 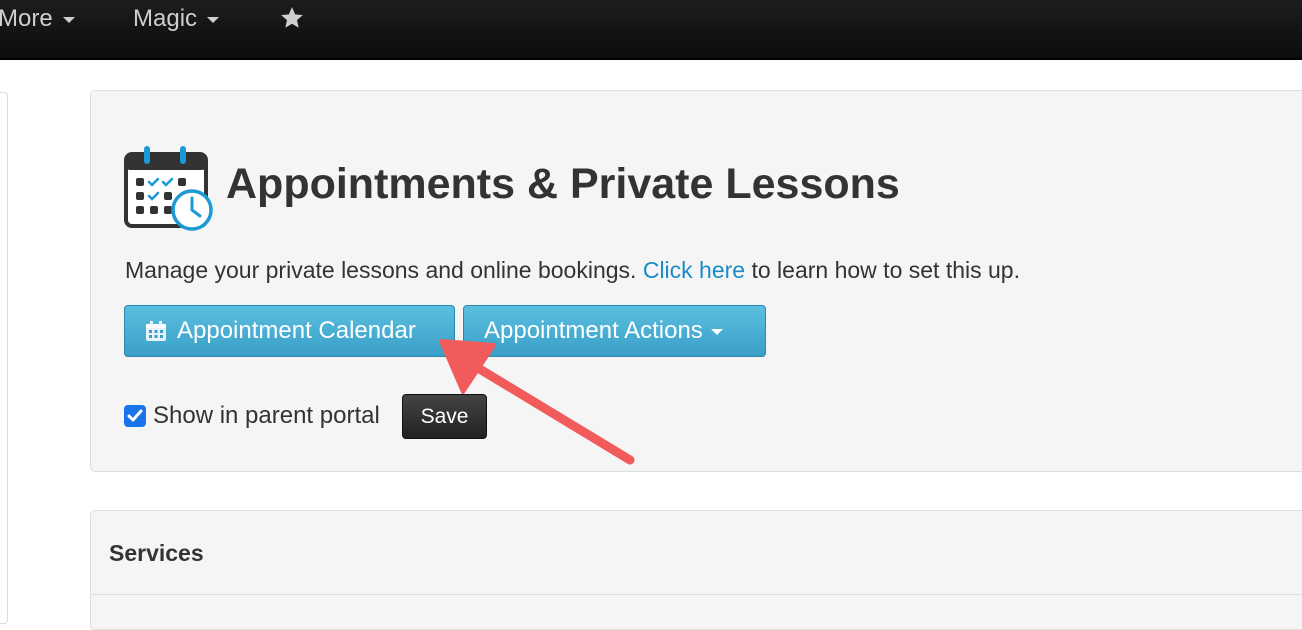 I want to click on services-divider, so click(x=696, y=594).